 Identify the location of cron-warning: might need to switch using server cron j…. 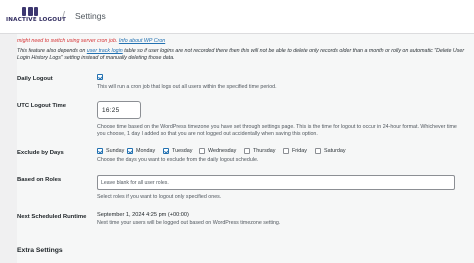
(91, 41).